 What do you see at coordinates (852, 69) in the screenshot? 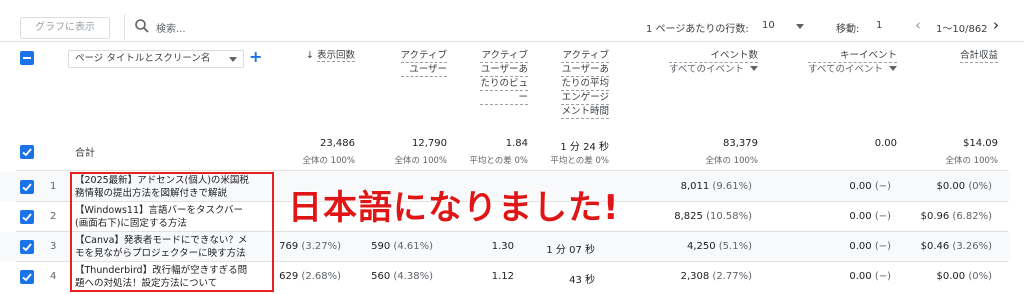
I see `key-event-filter-select: すべてのイベント` at bounding box center [852, 69].